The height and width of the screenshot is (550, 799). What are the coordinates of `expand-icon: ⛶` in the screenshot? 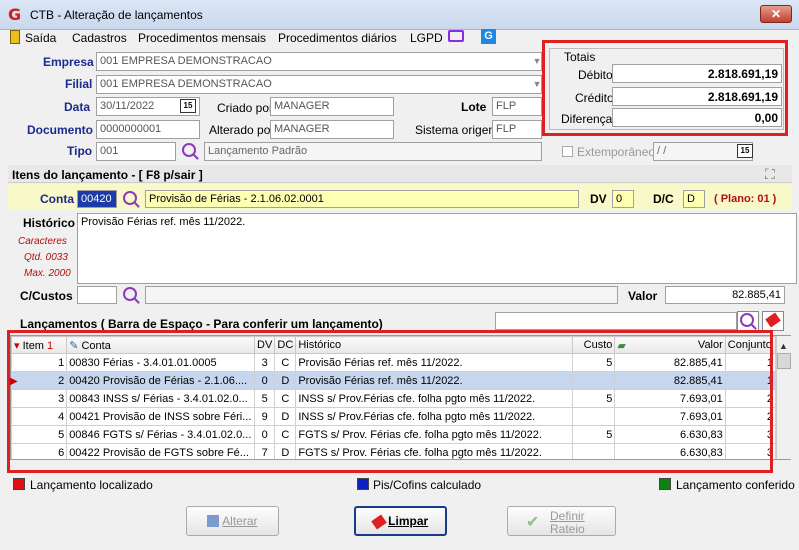 It's located at (770, 174).